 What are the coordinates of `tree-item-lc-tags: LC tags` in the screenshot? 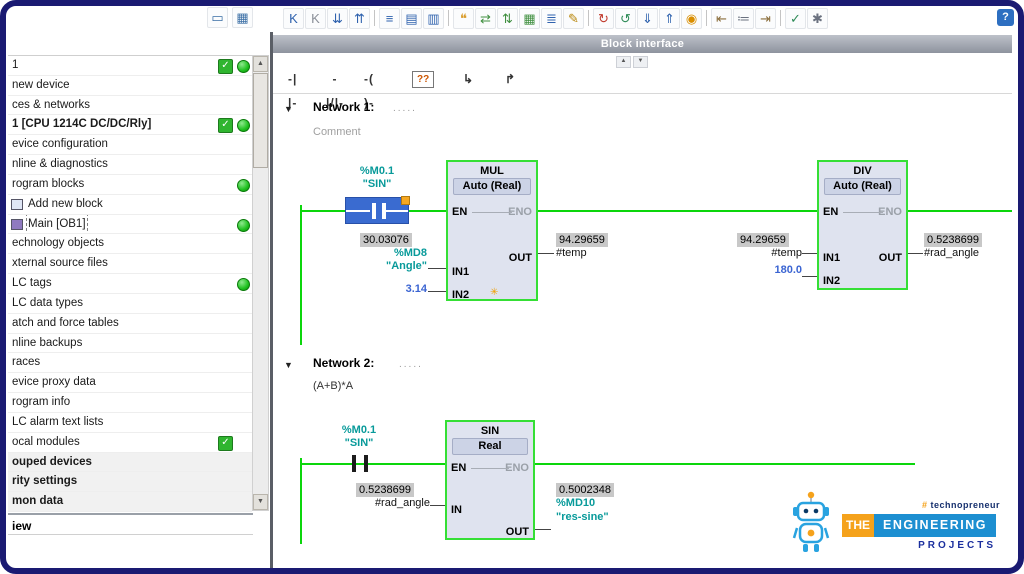 It's located at (130, 284).